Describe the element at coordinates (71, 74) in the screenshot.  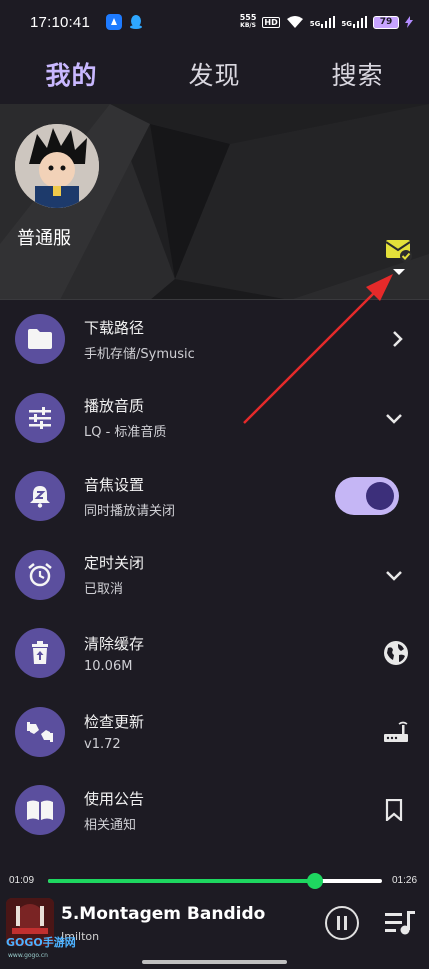
I see `tab-mine: 我的` at that location.